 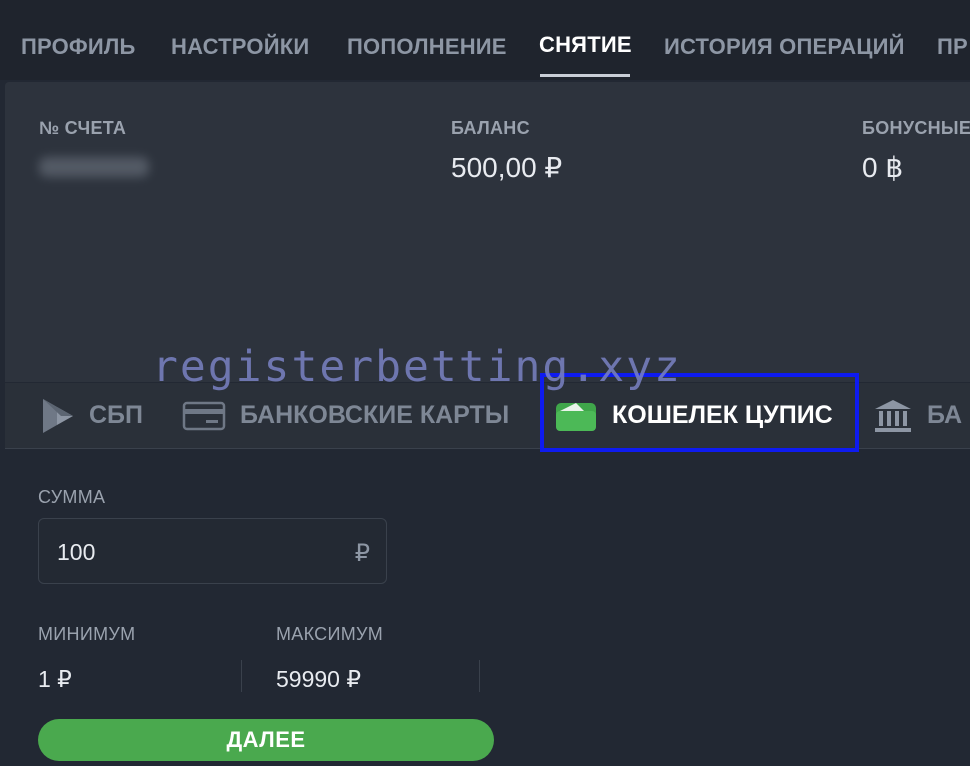 I want to click on account-number-label: № СЧЕТА, so click(x=83, y=128).